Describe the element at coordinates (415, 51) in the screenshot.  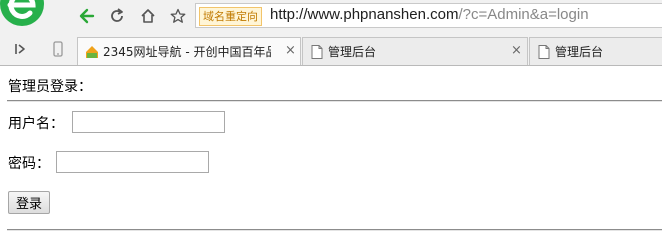
I see `tab-admin-1: 管理后台 ×` at that location.